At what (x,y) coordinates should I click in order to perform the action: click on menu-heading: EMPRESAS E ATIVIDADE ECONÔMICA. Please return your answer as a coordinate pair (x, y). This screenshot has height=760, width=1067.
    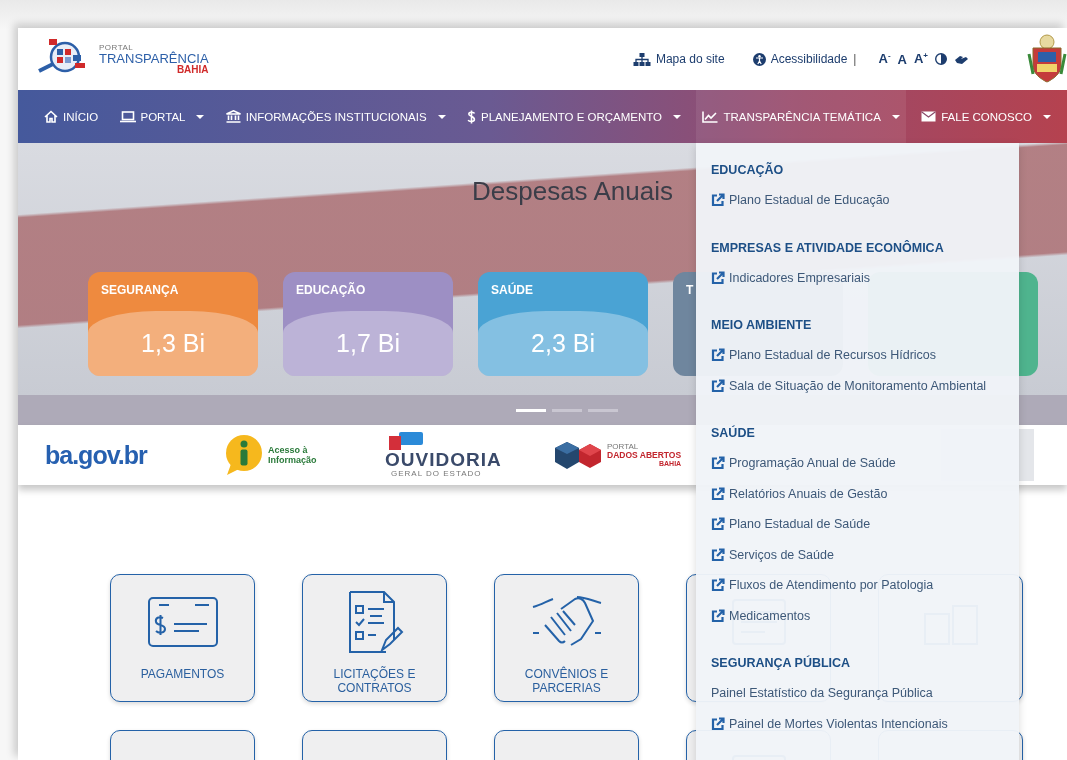
    Looking at the image, I should click on (828, 248).